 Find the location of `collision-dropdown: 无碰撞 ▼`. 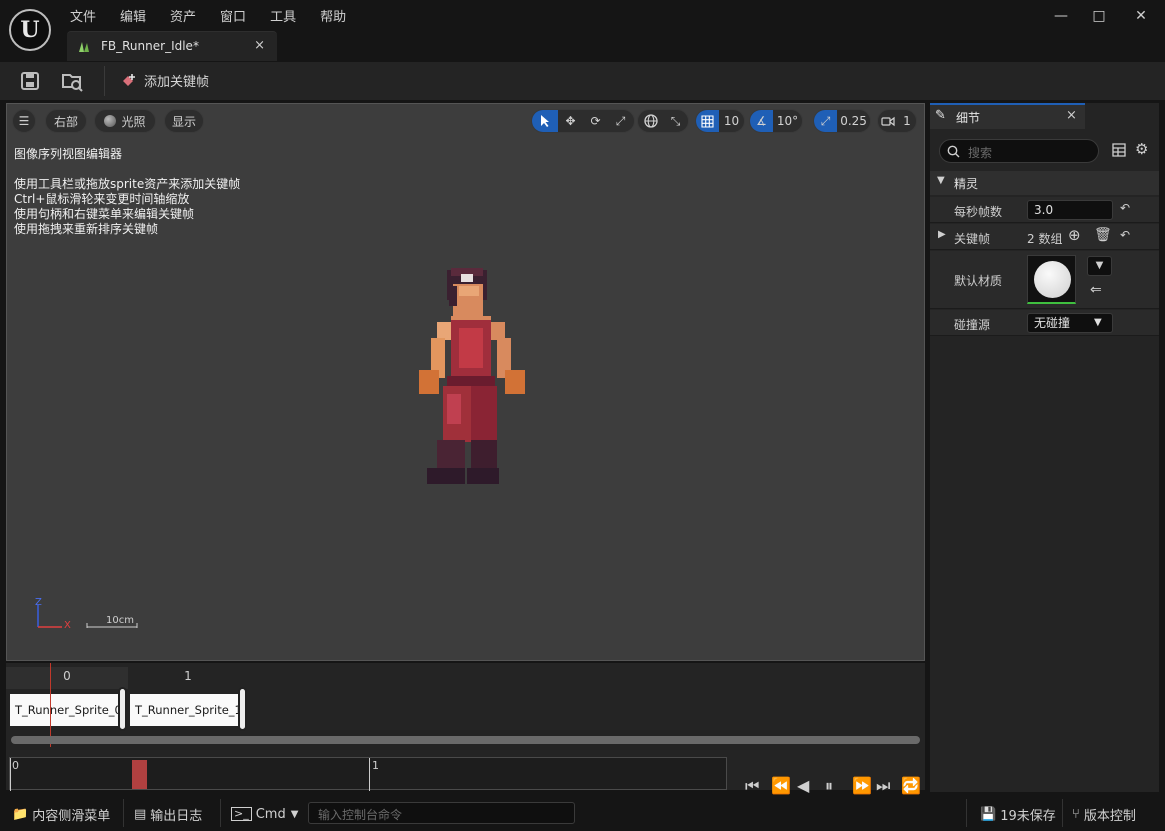

collision-dropdown: 无碰撞 ▼ is located at coordinates (1070, 323).